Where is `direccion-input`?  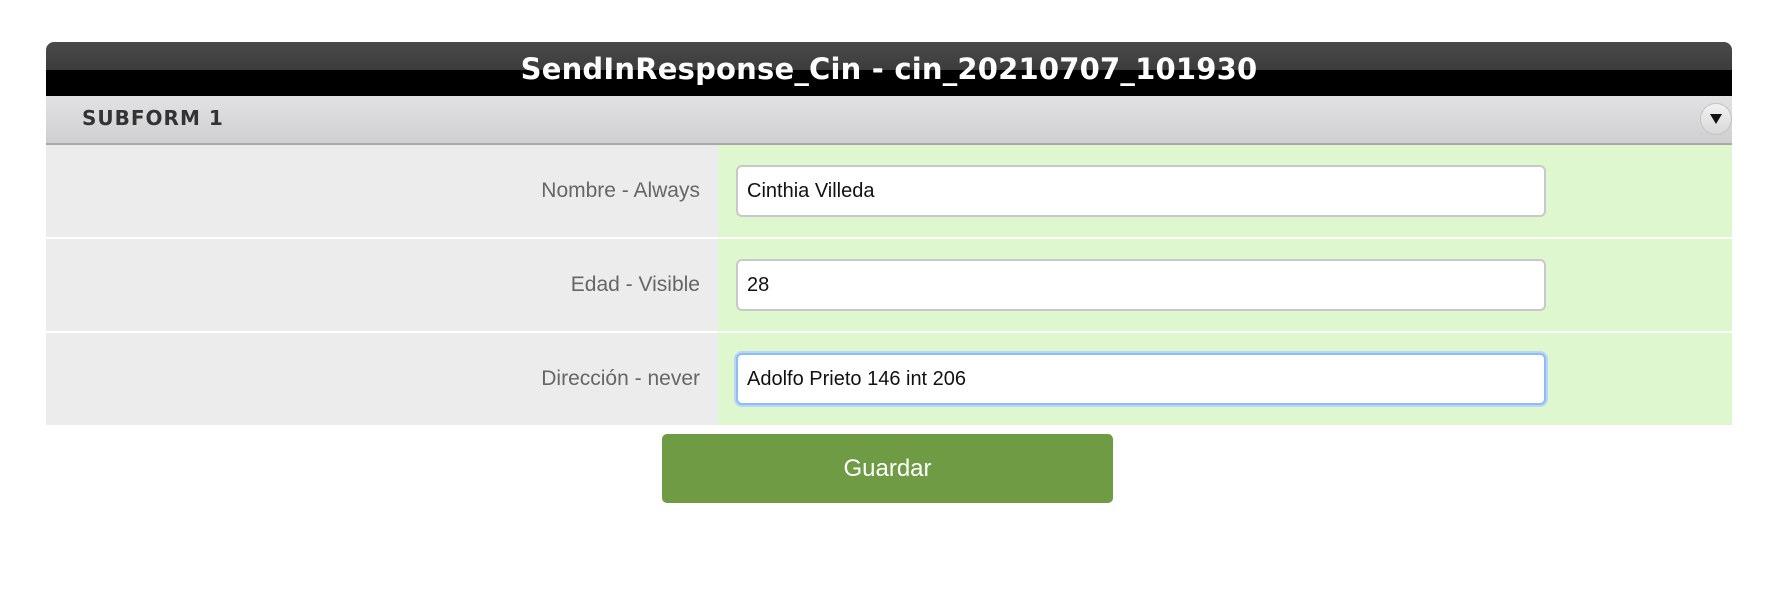 direccion-input is located at coordinates (1141, 379).